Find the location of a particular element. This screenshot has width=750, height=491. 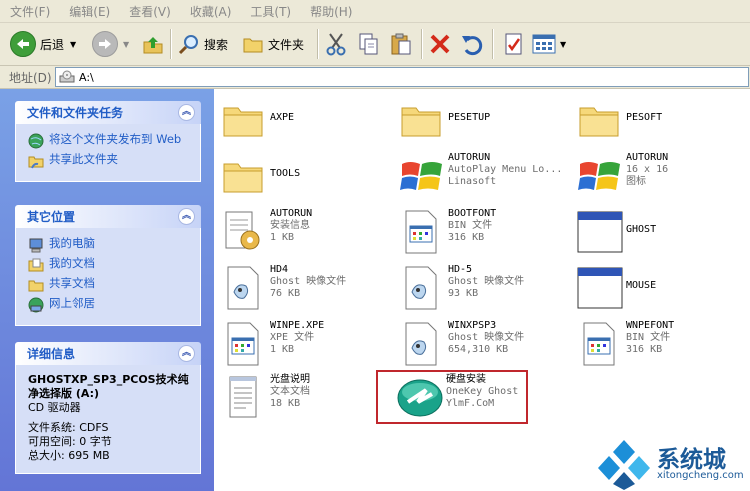

watermark-site: xitongcheng.com is located at coordinates (700, 475).